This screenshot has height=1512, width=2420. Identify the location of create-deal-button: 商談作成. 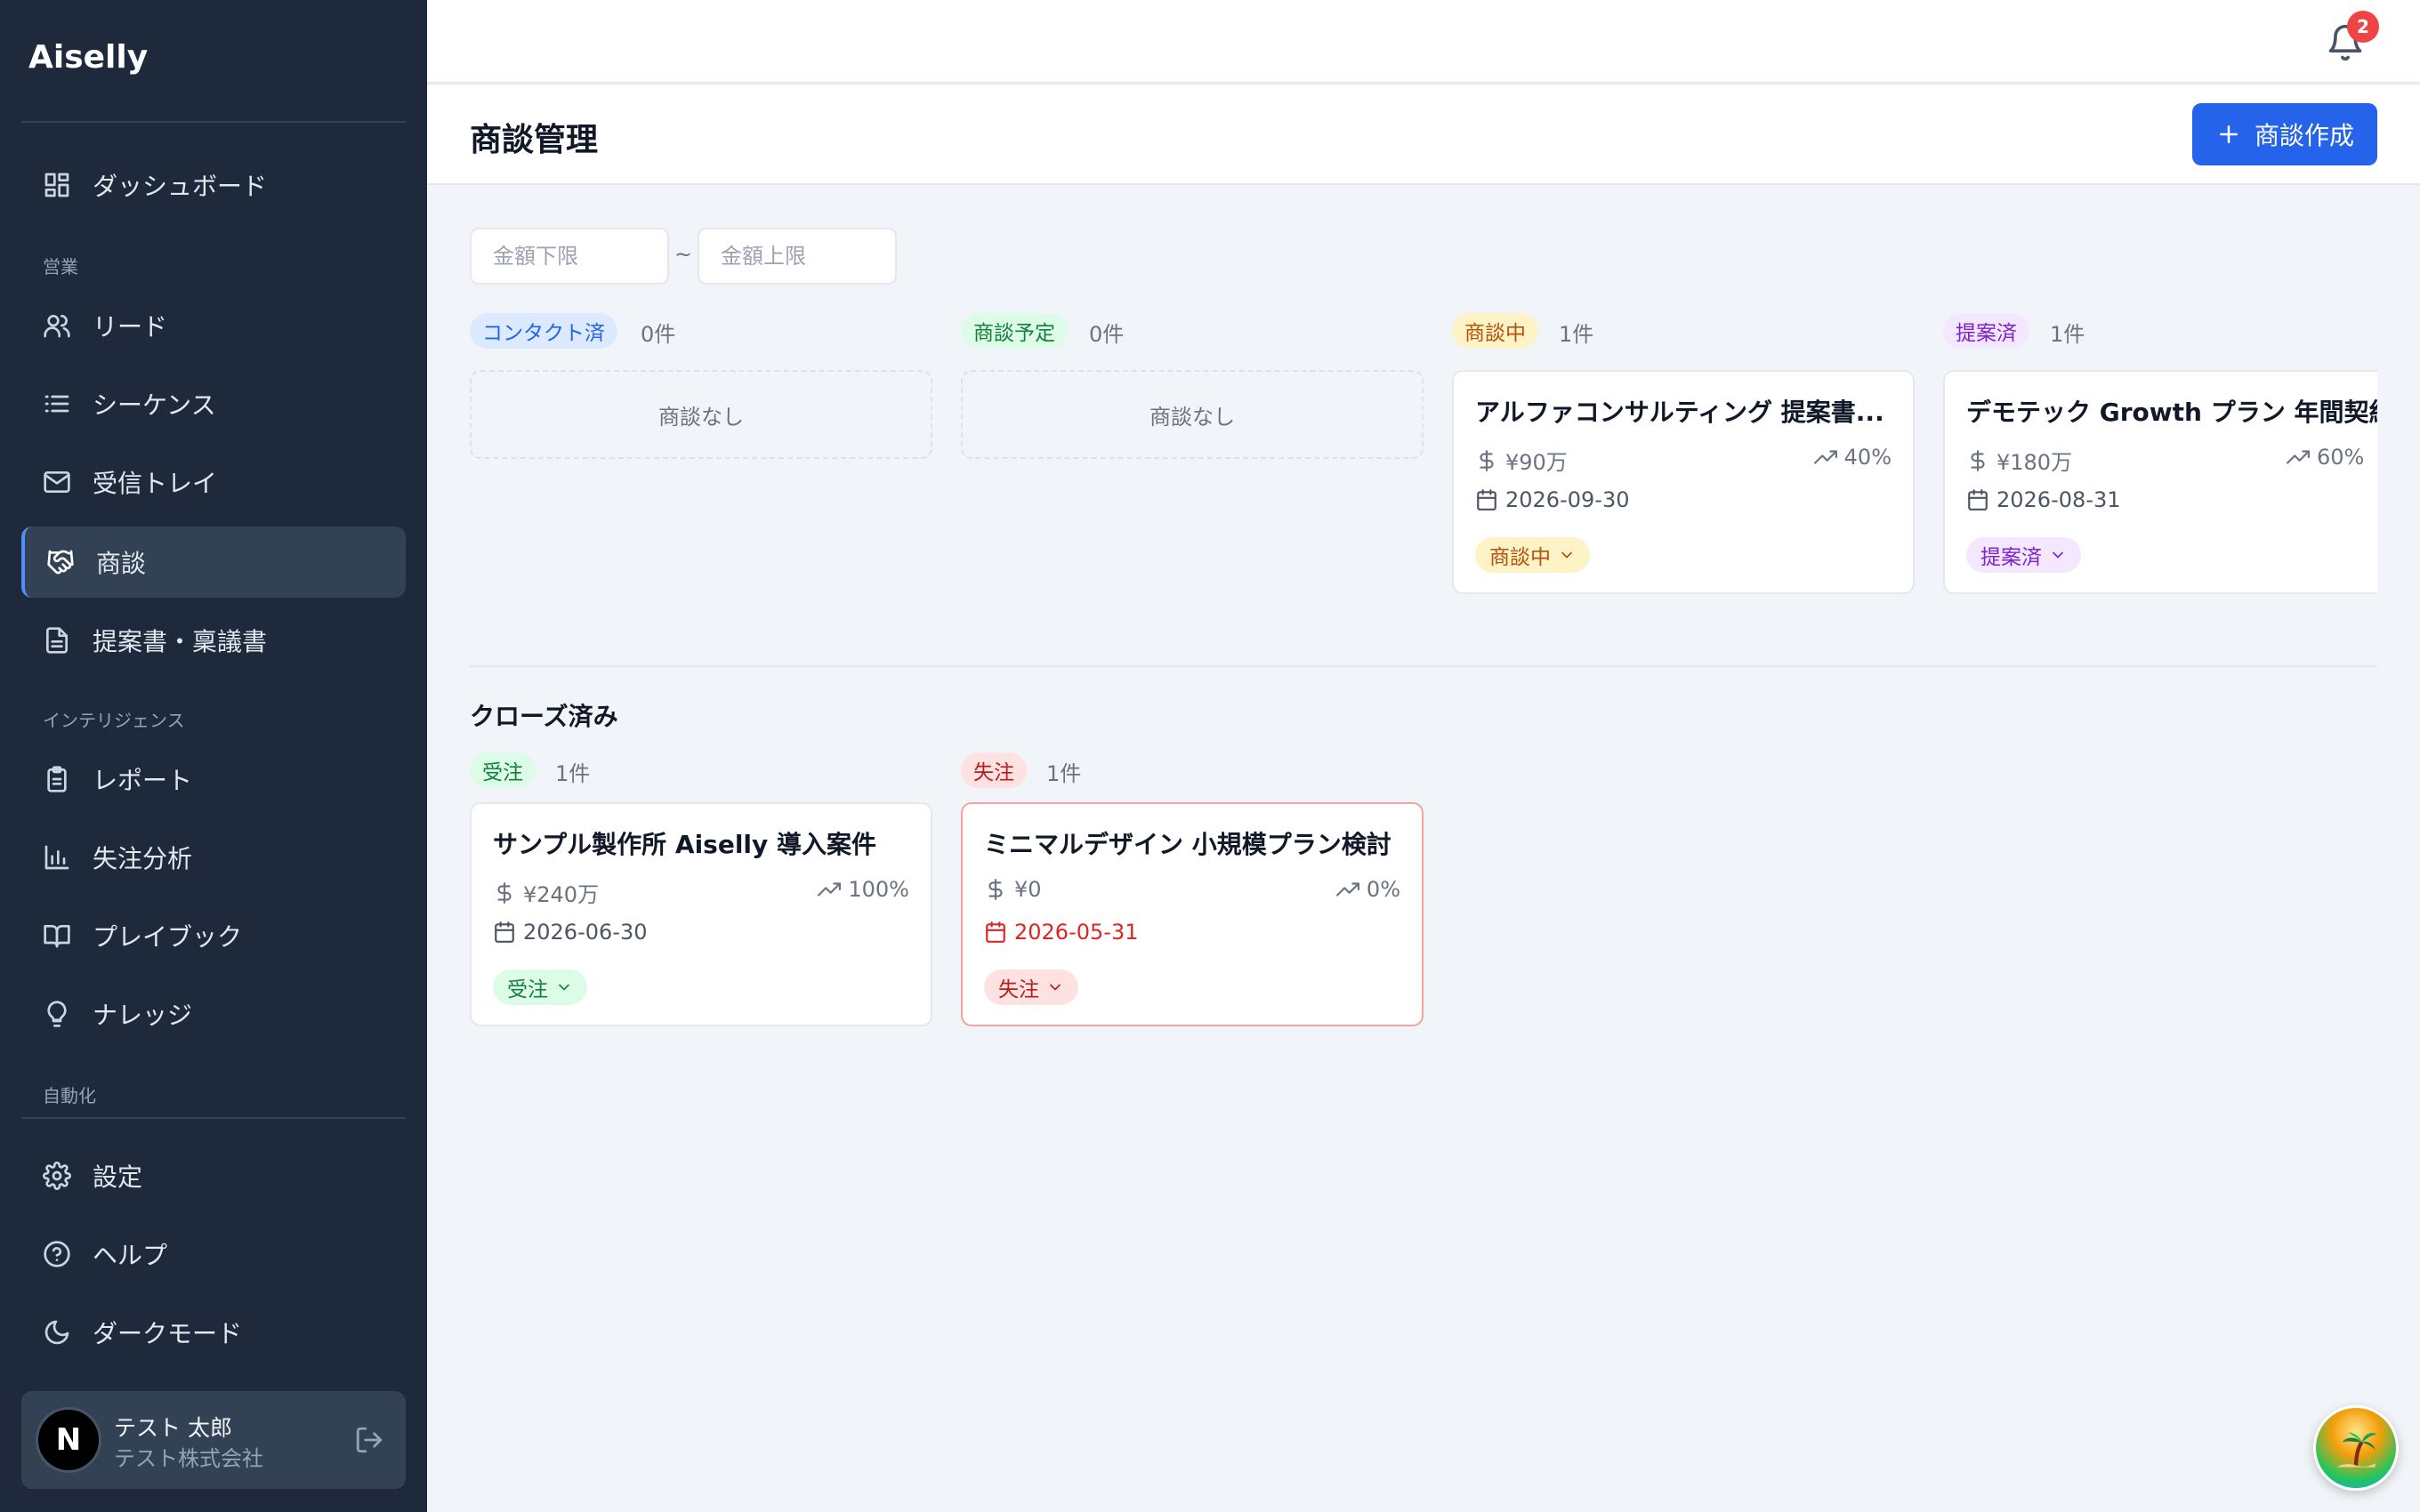
(2284, 134).